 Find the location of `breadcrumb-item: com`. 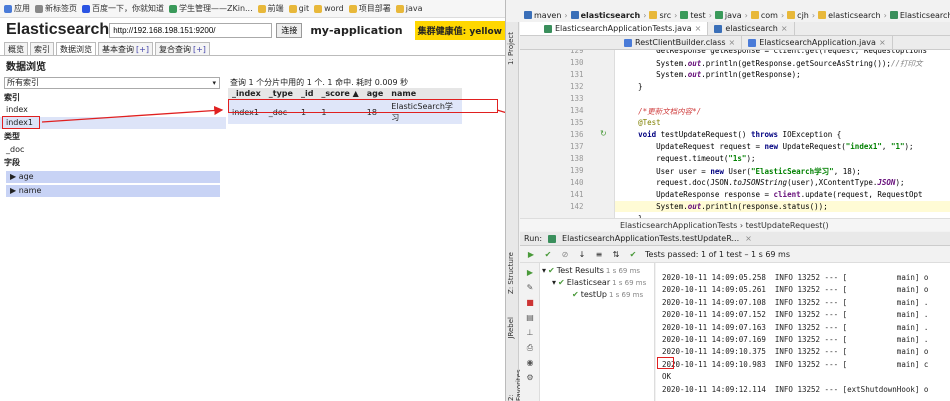

breadcrumb-item: com is located at coordinates (764, 15).